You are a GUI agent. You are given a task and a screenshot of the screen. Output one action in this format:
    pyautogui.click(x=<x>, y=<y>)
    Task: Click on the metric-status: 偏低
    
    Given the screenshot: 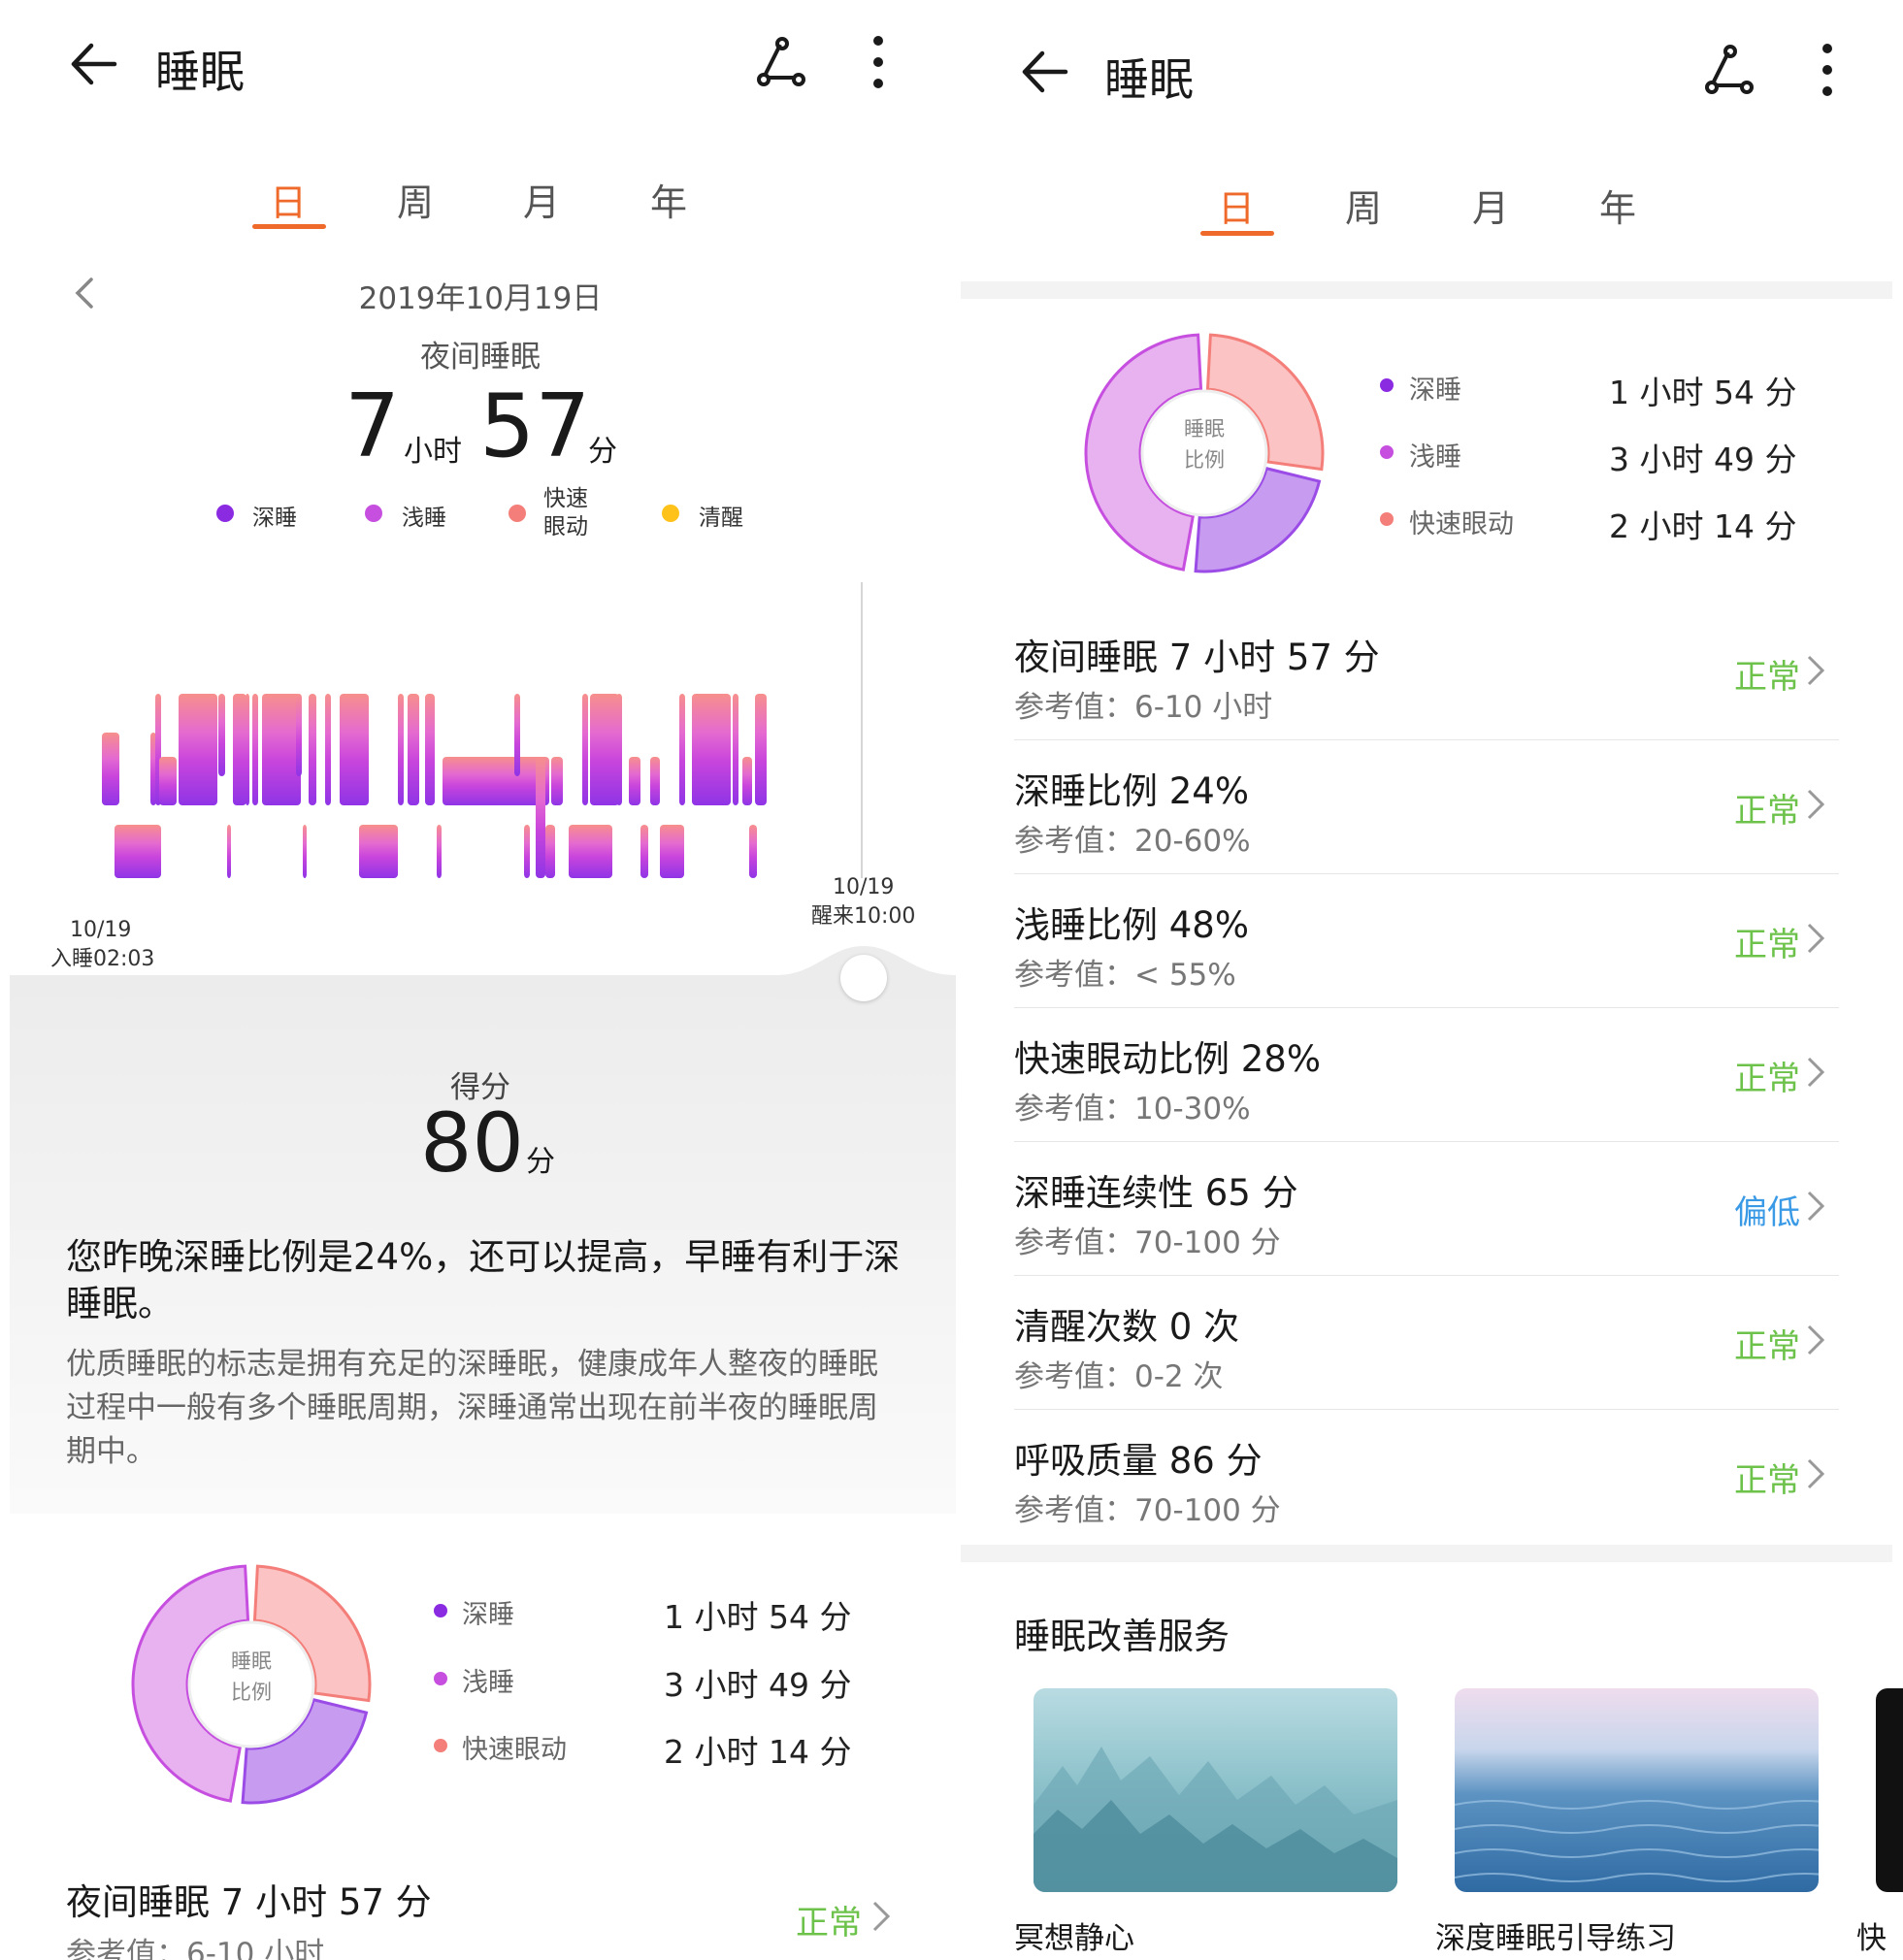 What is the action you would take?
    pyautogui.click(x=1767, y=1212)
    